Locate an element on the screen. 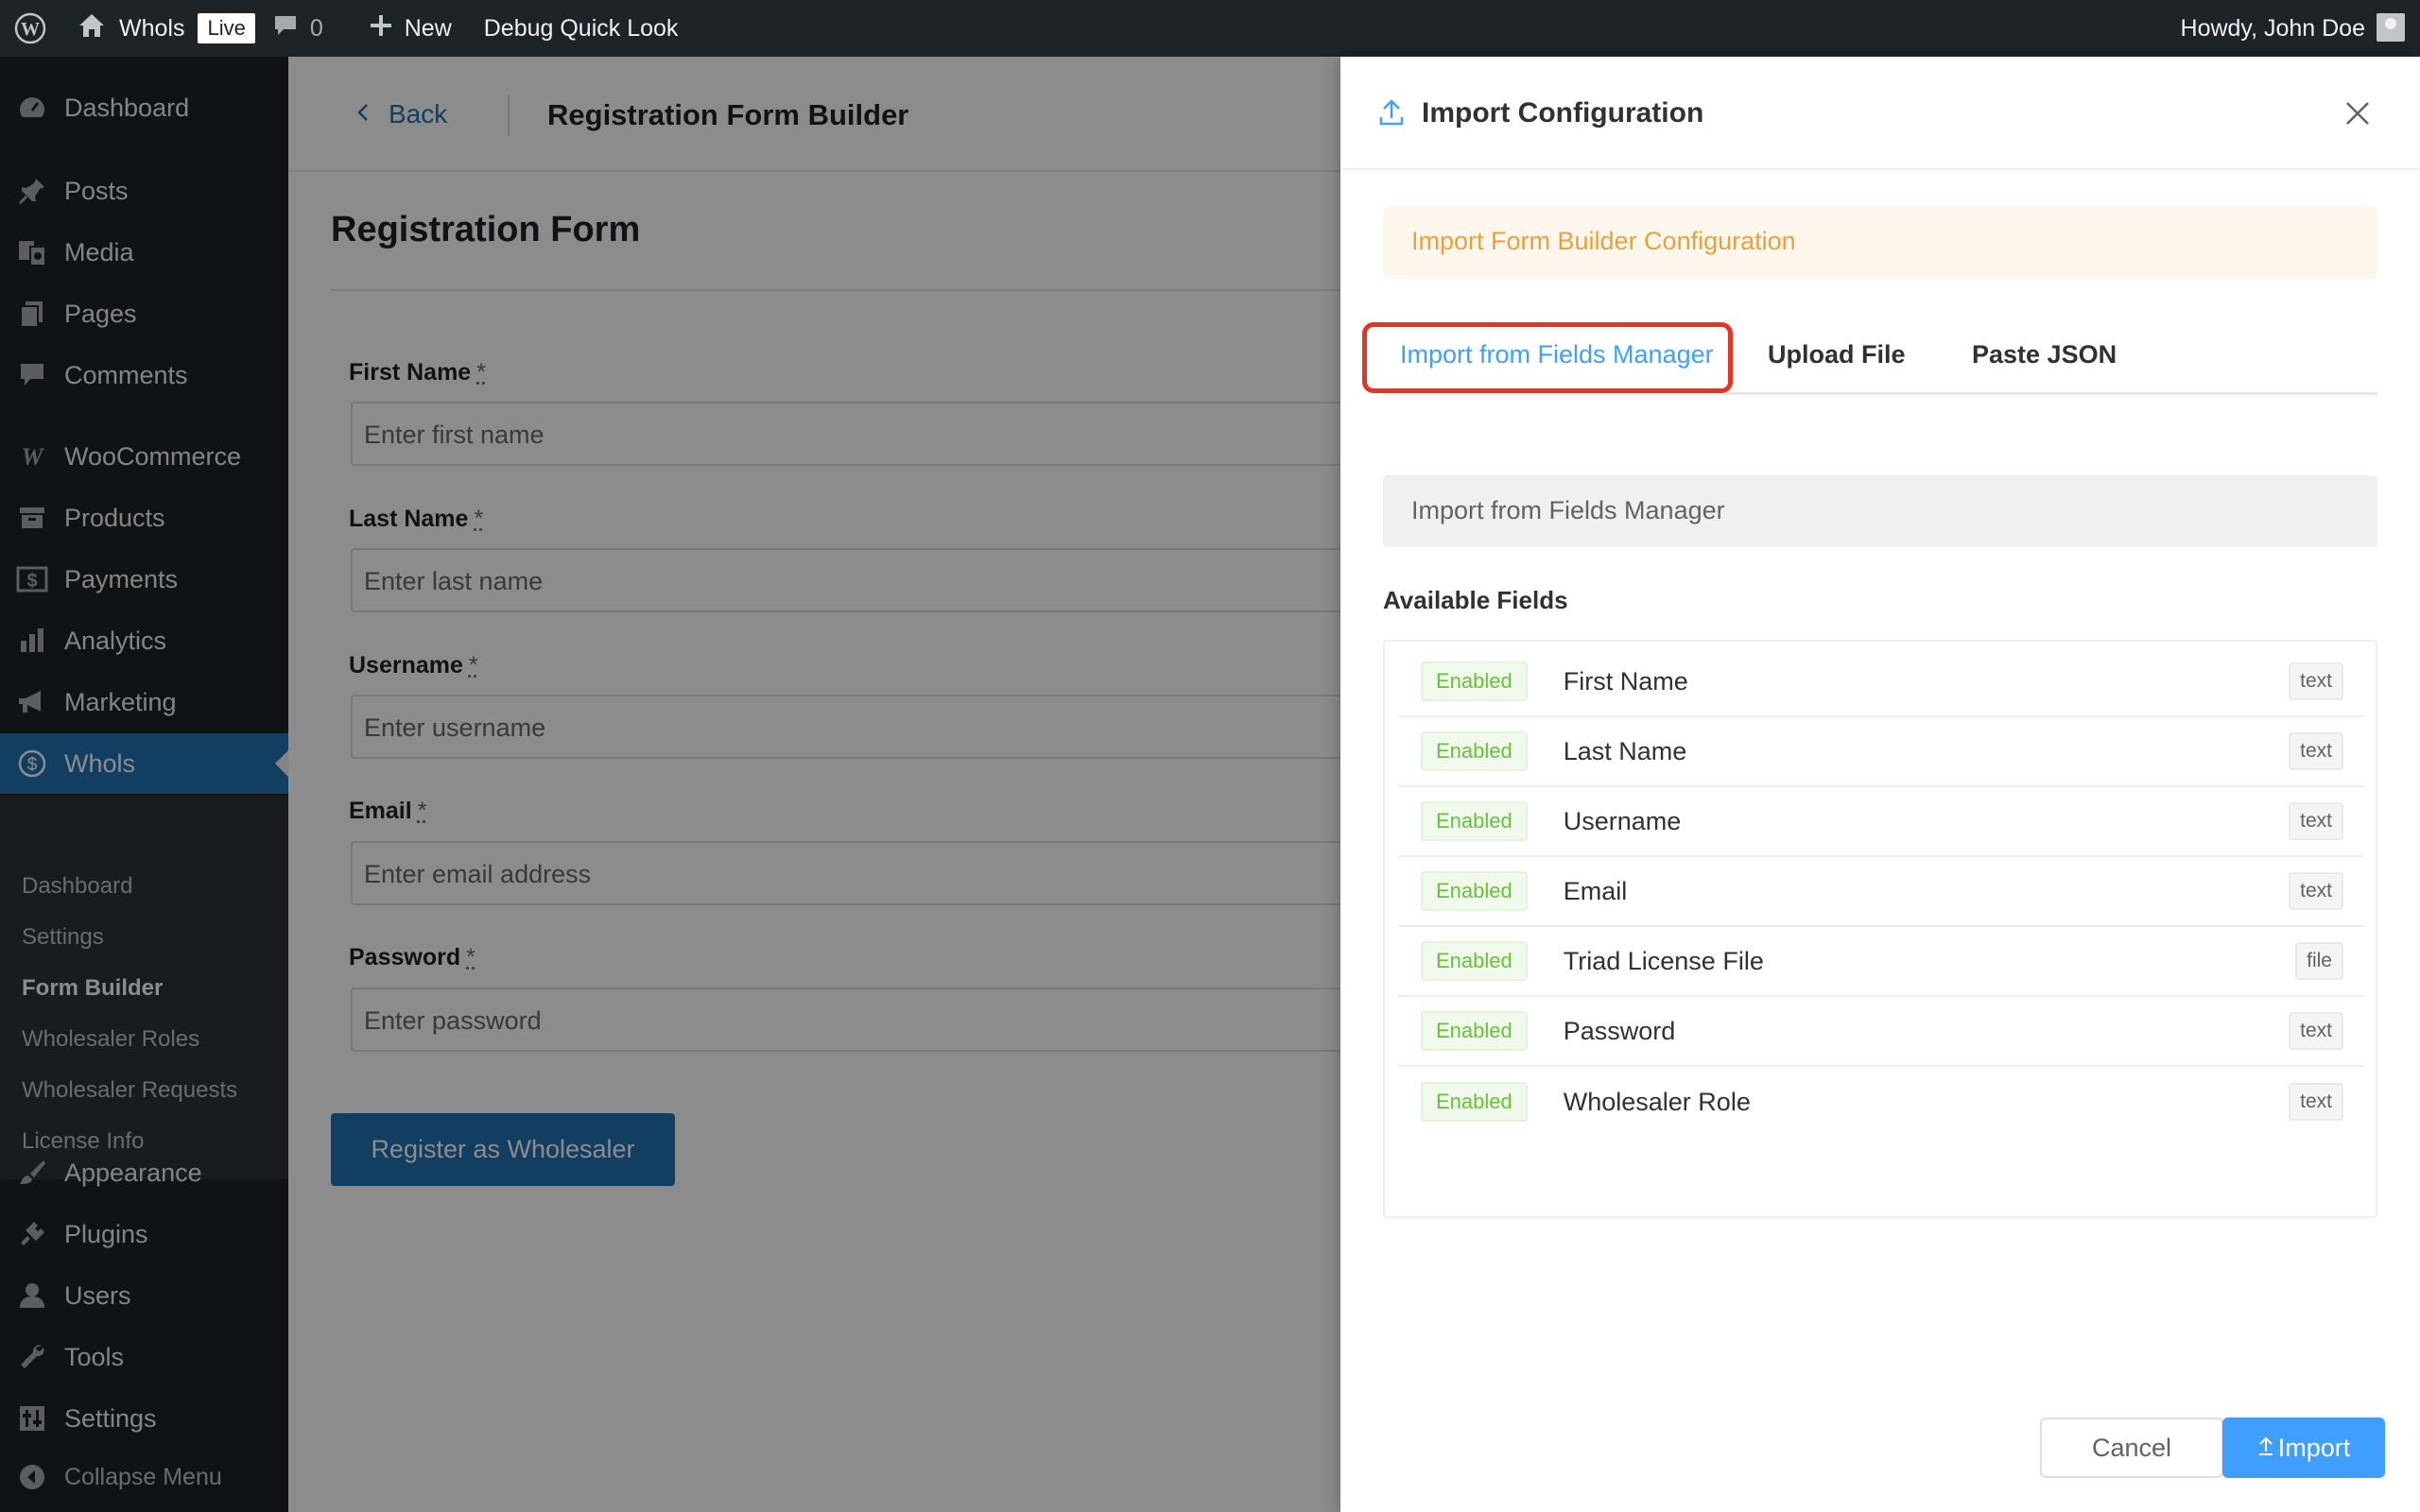 The width and height of the screenshot is (2420, 1512). live-badge: Live is located at coordinates (226, 28).